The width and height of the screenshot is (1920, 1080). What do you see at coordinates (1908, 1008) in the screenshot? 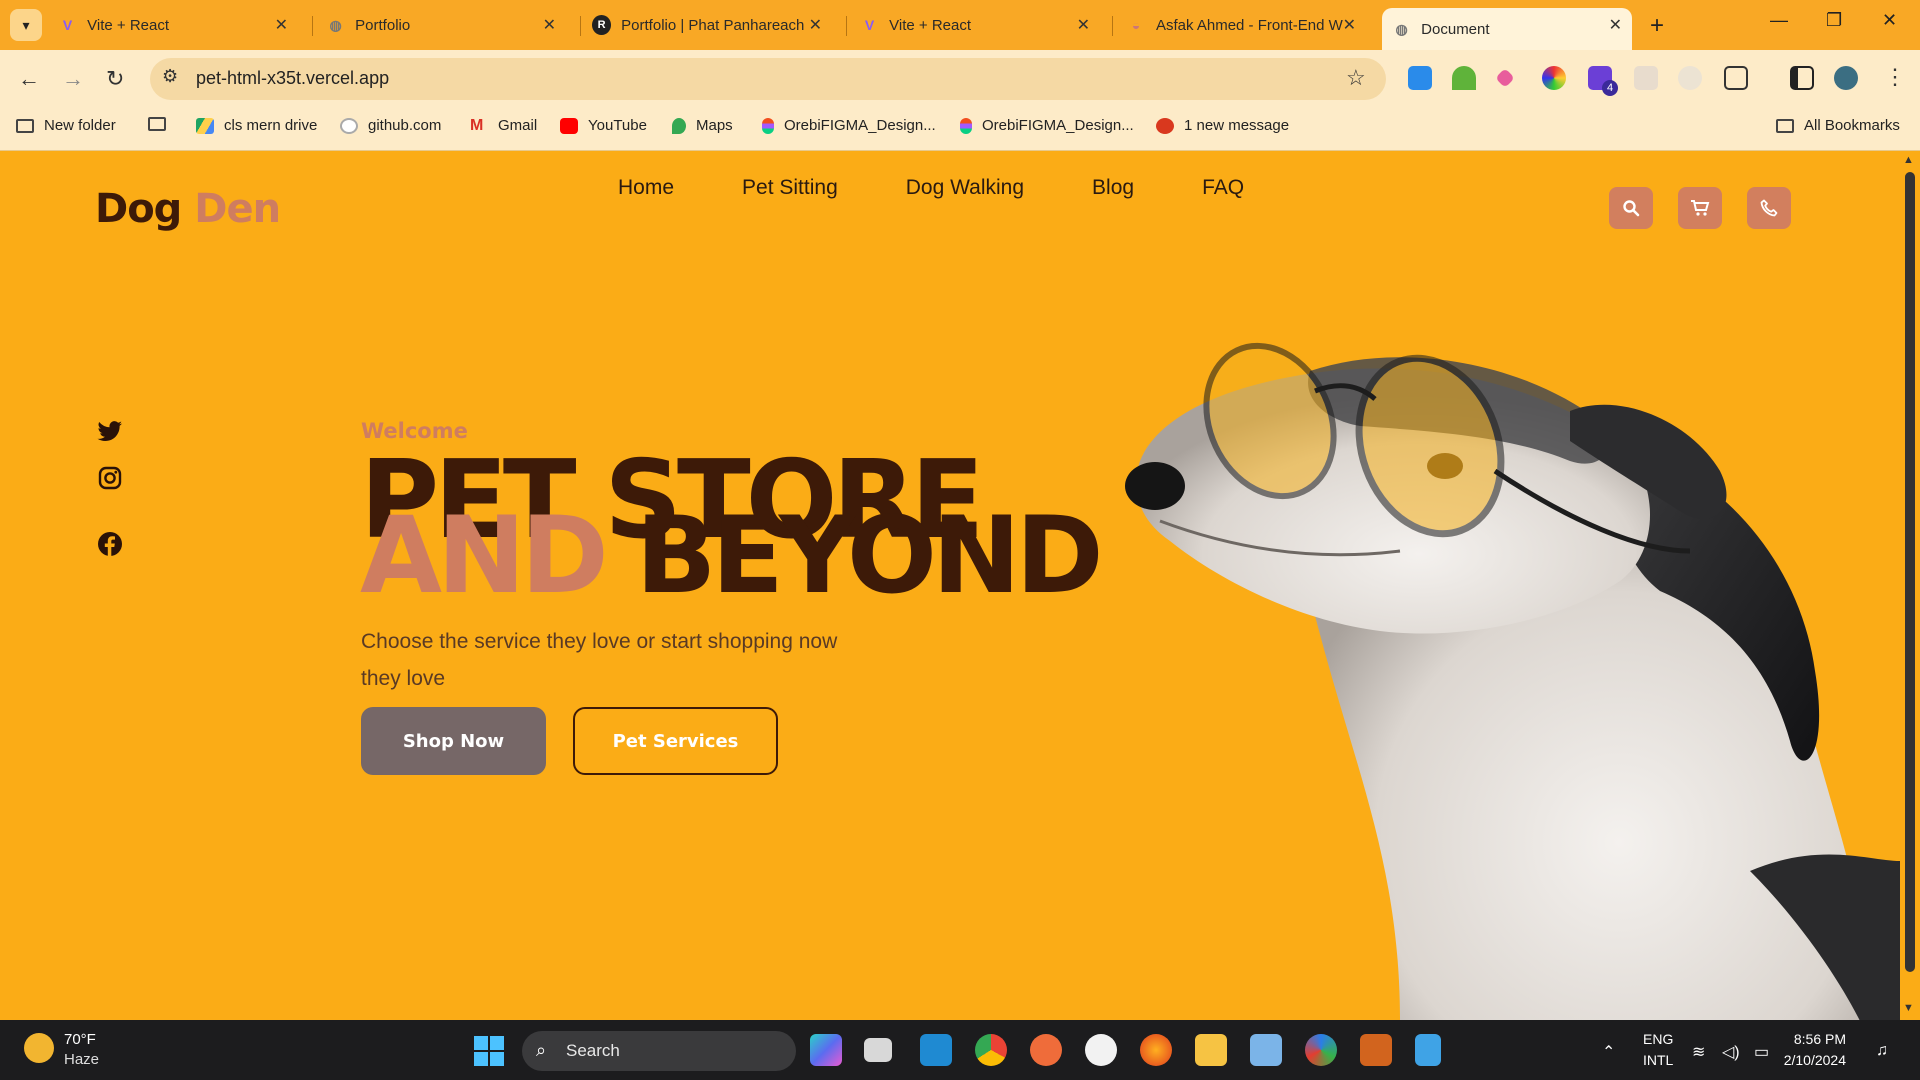
I see `scroll-down-arrow-icon: ▼` at bounding box center [1908, 1008].